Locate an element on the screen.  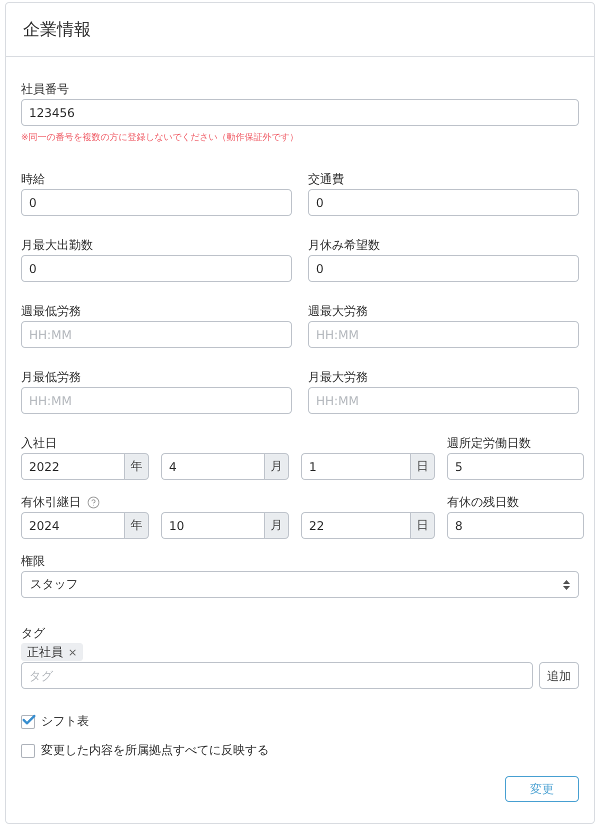
tag-input-field: タグ is located at coordinates (277, 675).